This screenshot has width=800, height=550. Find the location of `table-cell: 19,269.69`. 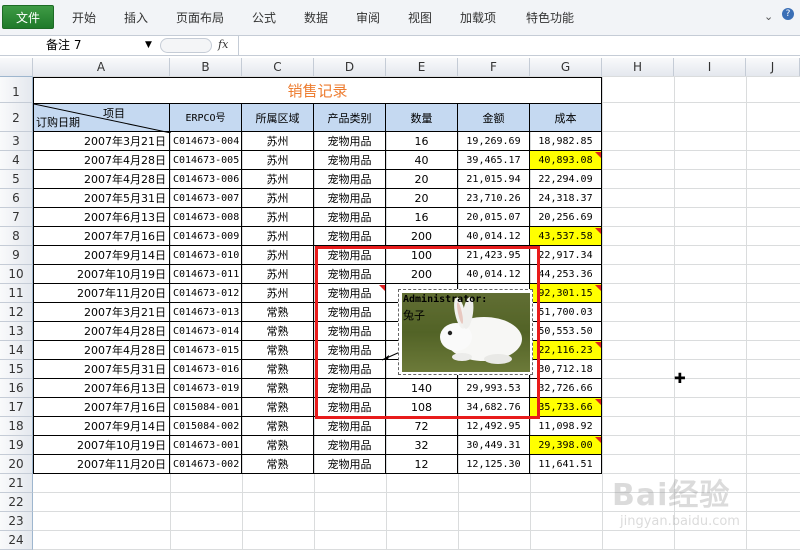

table-cell: 19,269.69 is located at coordinates (494, 141).